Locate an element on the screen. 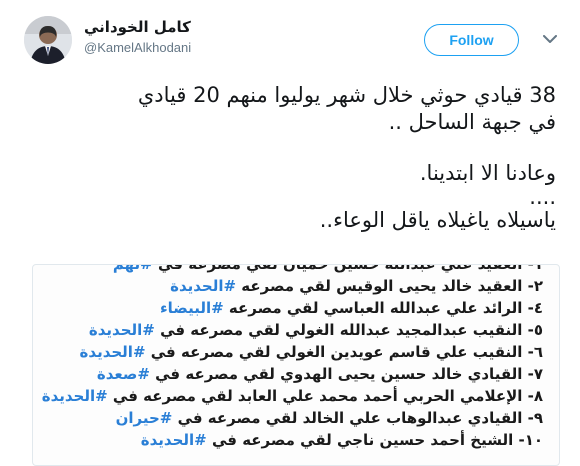 The height and width of the screenshot is (466, 580). author-info: كامل الخوداني @KamelAlkhodani is located at coordinates (137, 36).